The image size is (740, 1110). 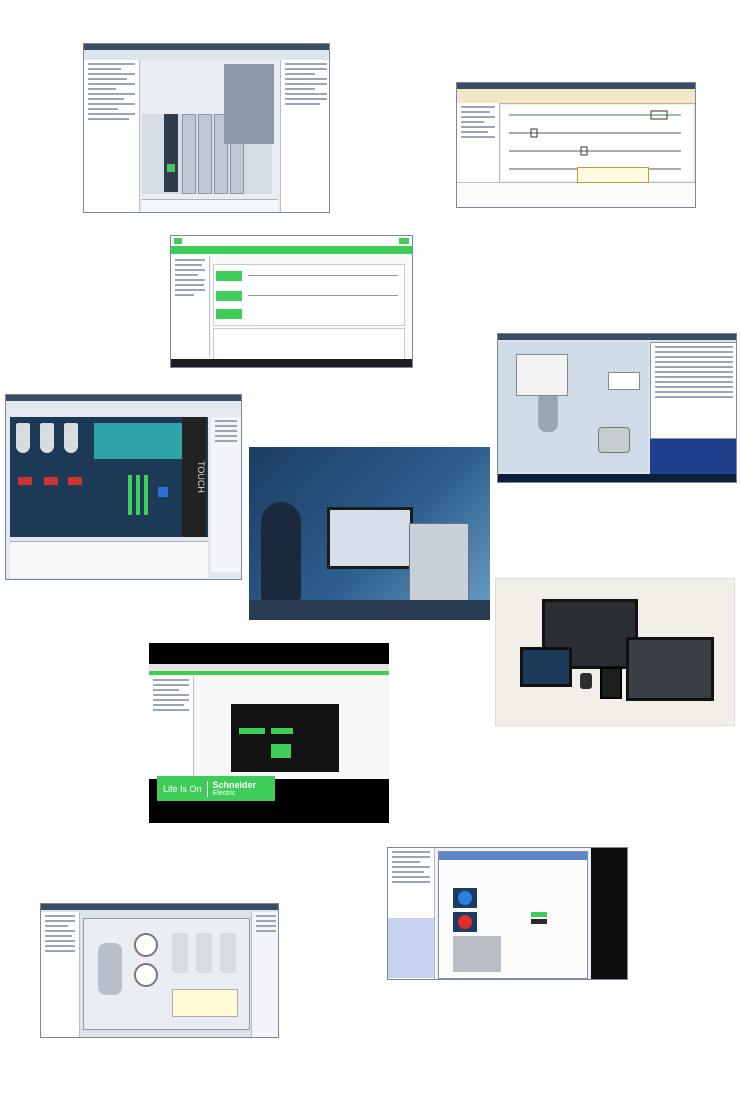 I want to click on timing-chart, so click(x=309, y=295).